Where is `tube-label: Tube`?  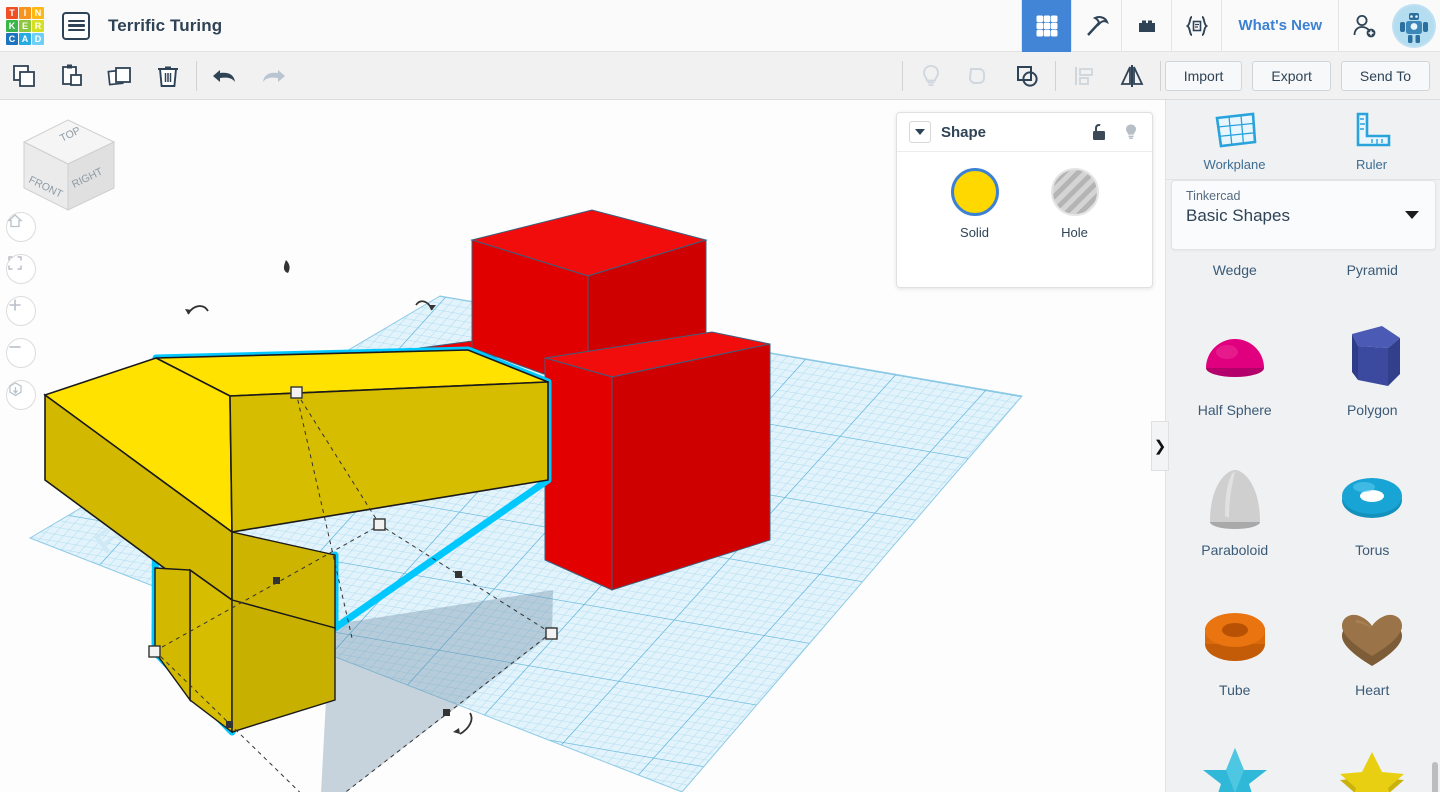 tube-label: Tube is located at coordinates (1235, 690).